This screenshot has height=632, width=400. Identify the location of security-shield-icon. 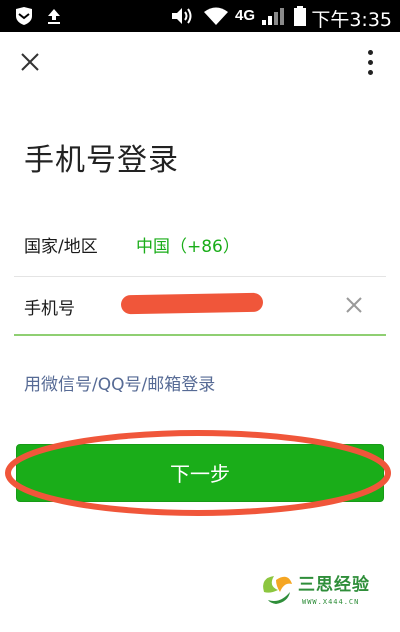
(24, 16).